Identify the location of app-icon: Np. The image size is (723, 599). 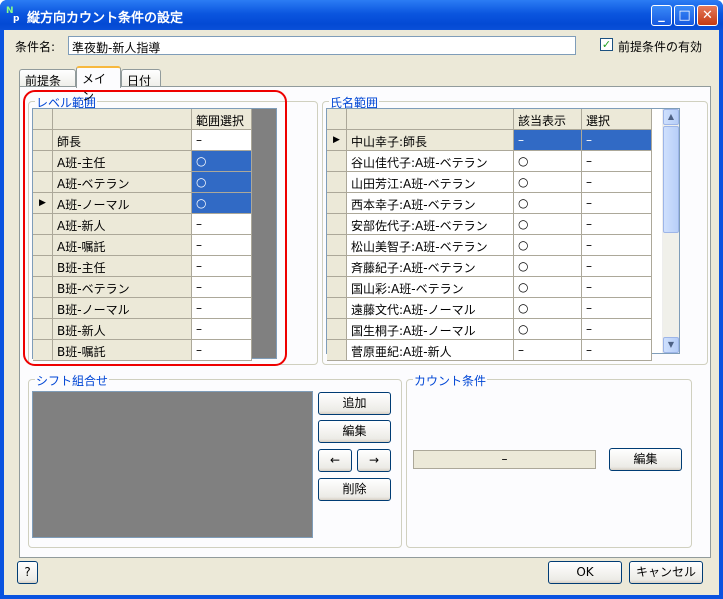
(13, 15).